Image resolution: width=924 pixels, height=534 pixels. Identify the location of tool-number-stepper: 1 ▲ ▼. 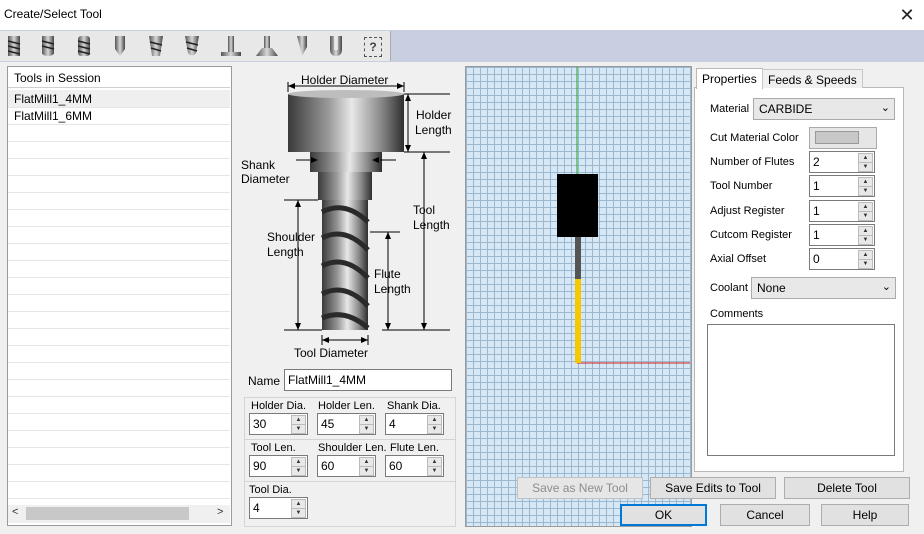
(842, 186).